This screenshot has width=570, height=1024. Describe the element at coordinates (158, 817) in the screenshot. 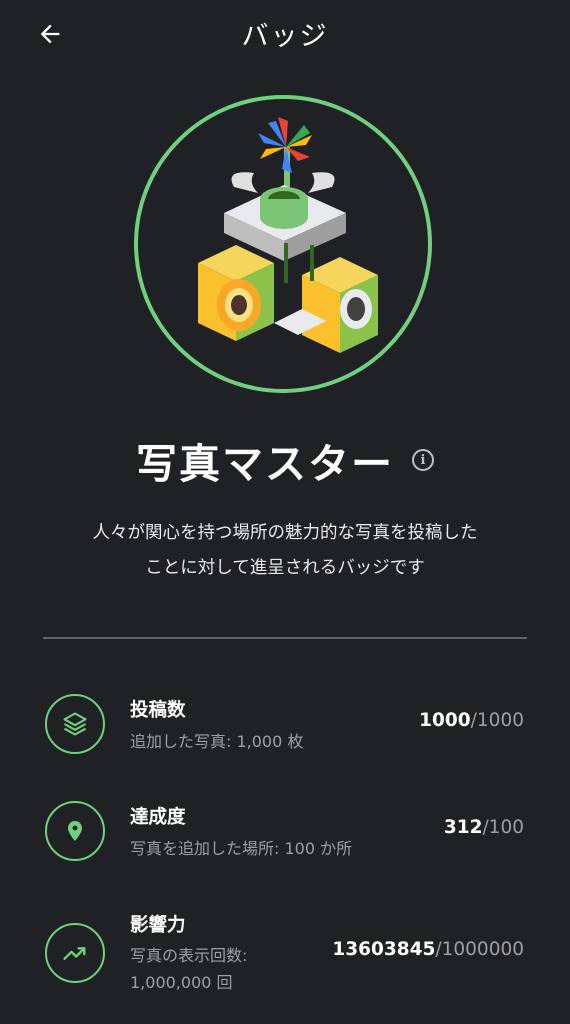

I see `stat-label: 達成度` at that location.